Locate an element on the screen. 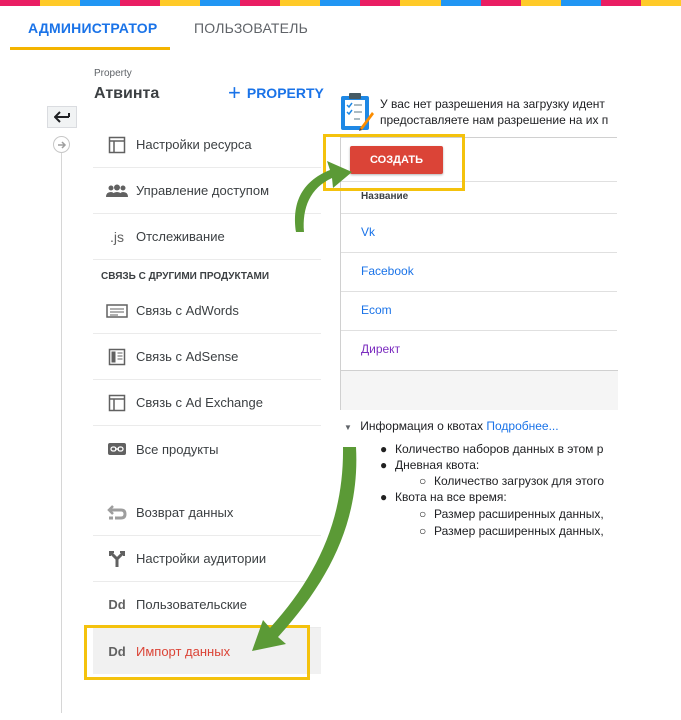  data-return-icon is located at coordinates (117, 513).